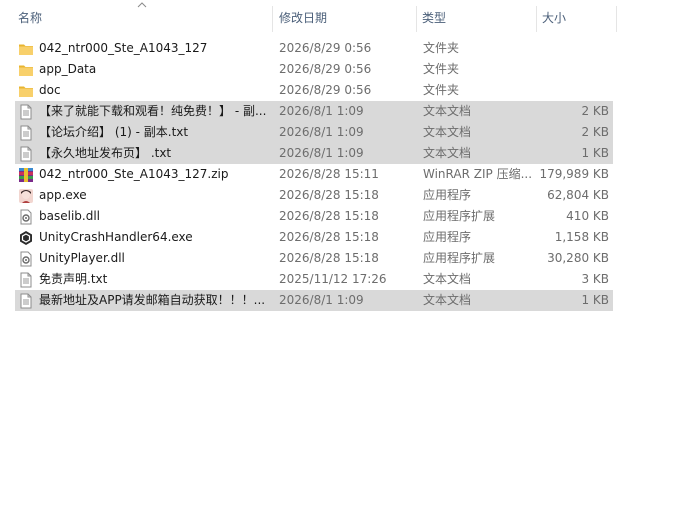 This screenshot has width=682, height=508. I want to click on winrar-archive-icon, so click(26, 175).